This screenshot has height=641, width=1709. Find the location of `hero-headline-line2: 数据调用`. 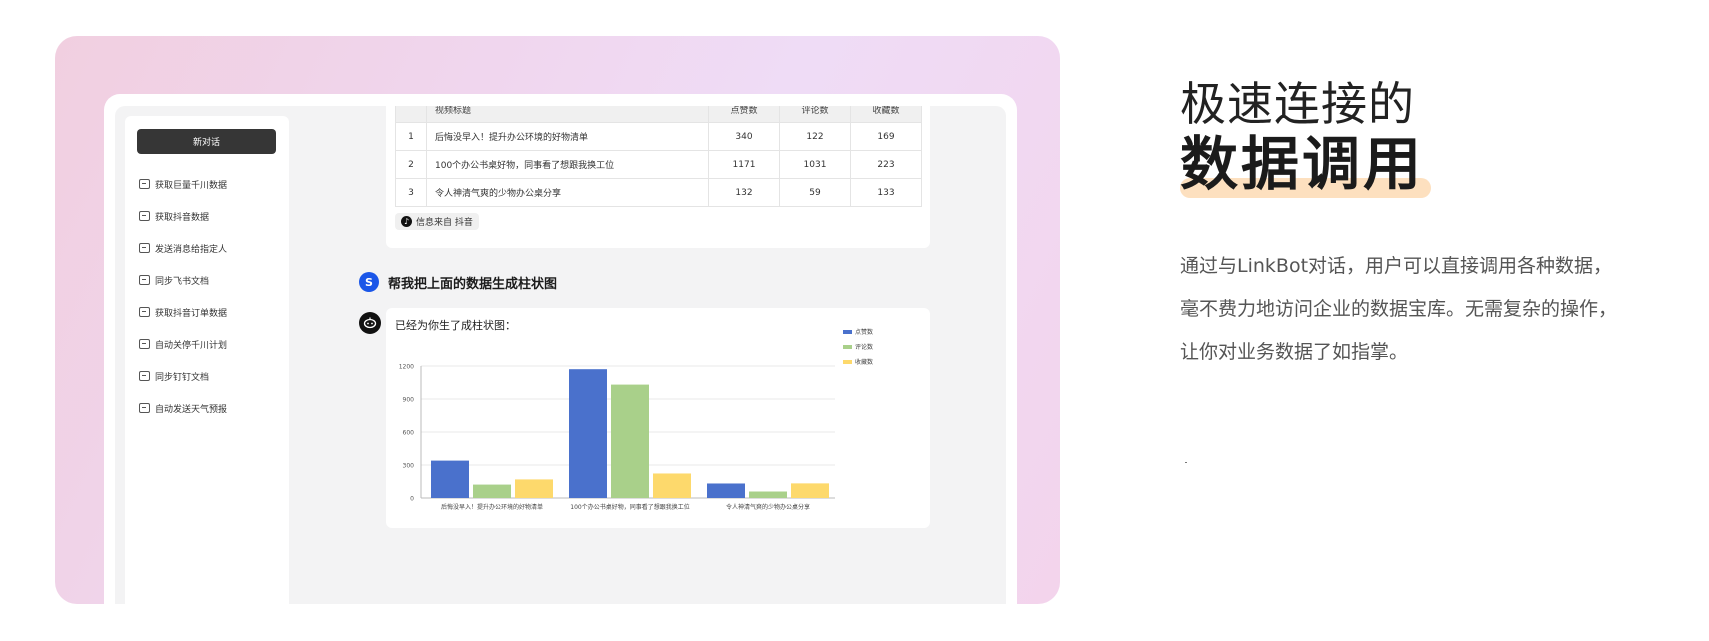

hero-headline-line2: 数据调用 is located at coordinates (1302, 164).